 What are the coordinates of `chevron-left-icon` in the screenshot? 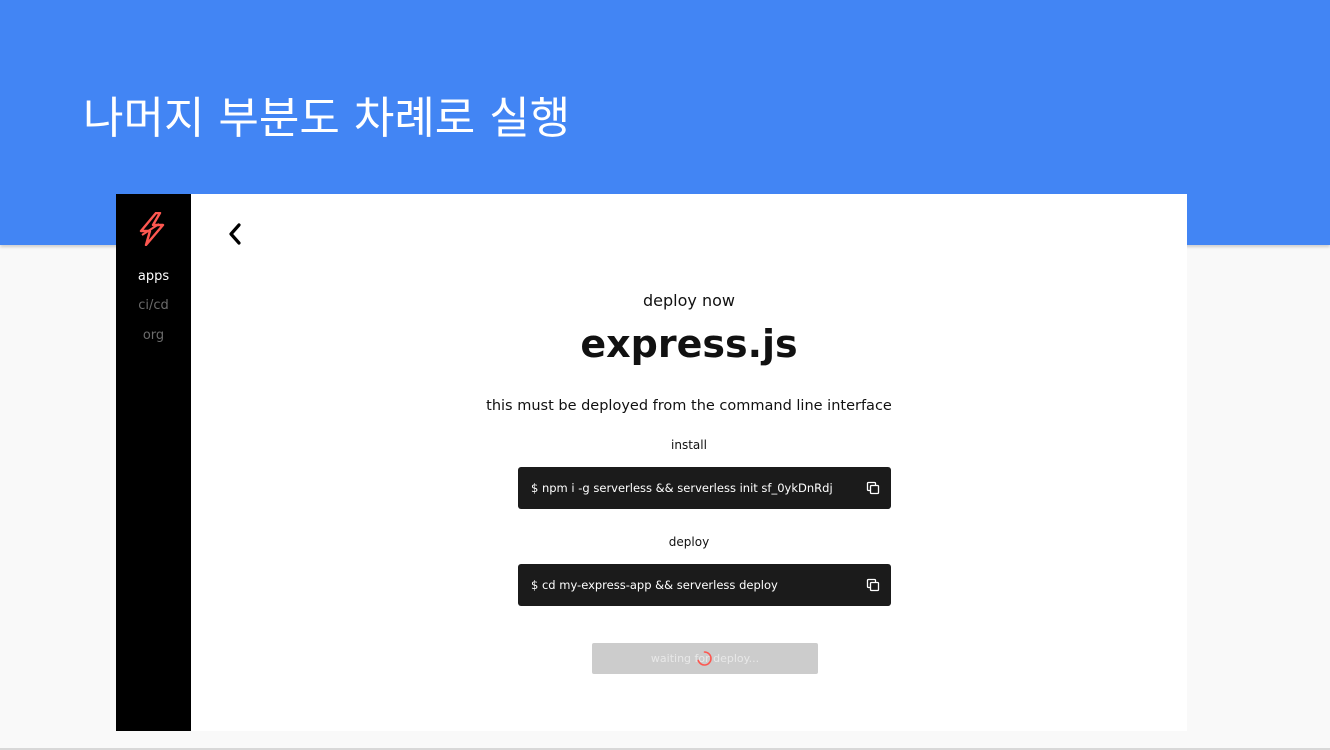 It's located at (235, 234).